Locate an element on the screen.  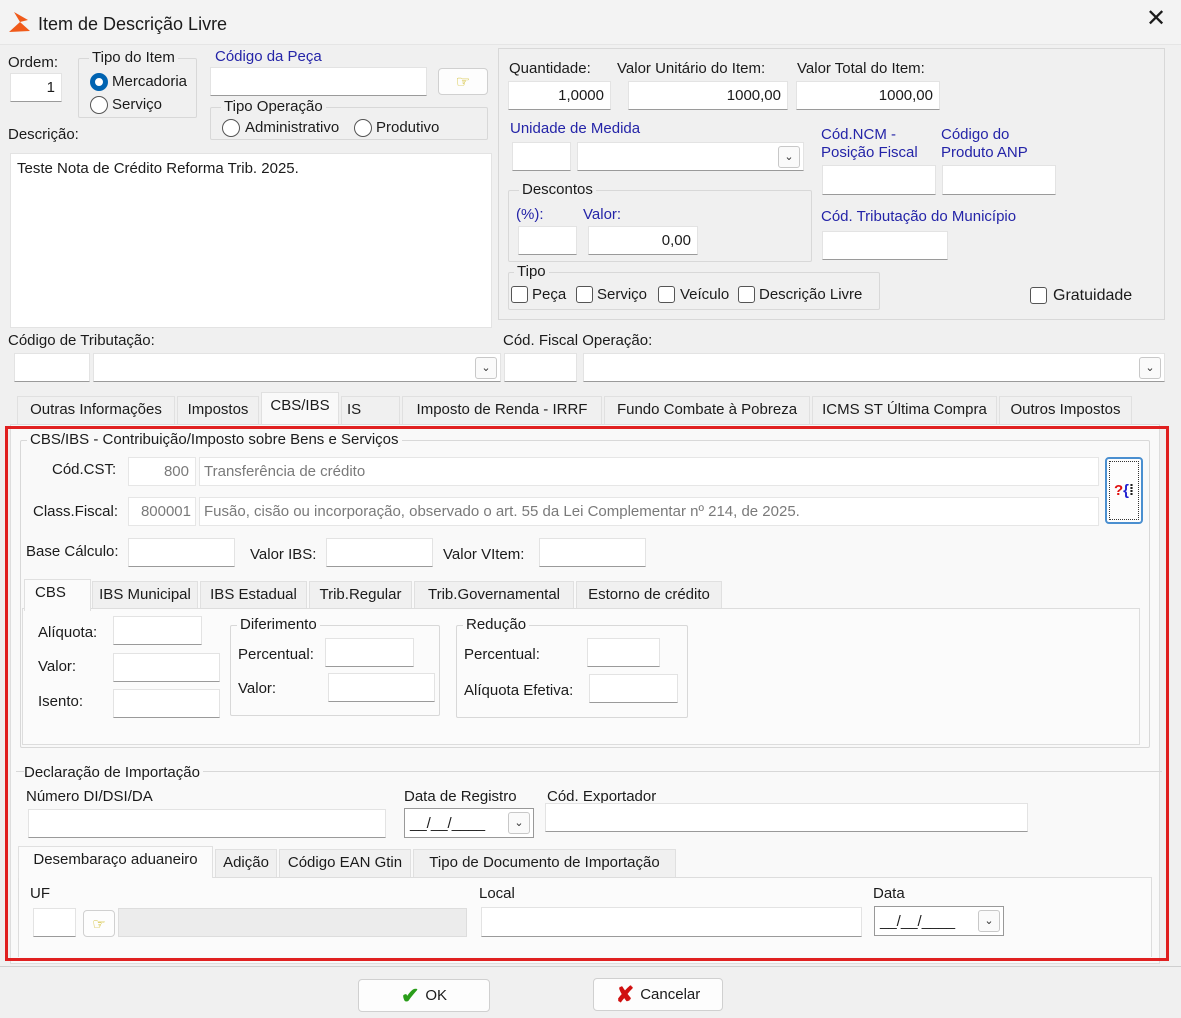
ordem-label: Ordem: is located at coordinates (33, 62).